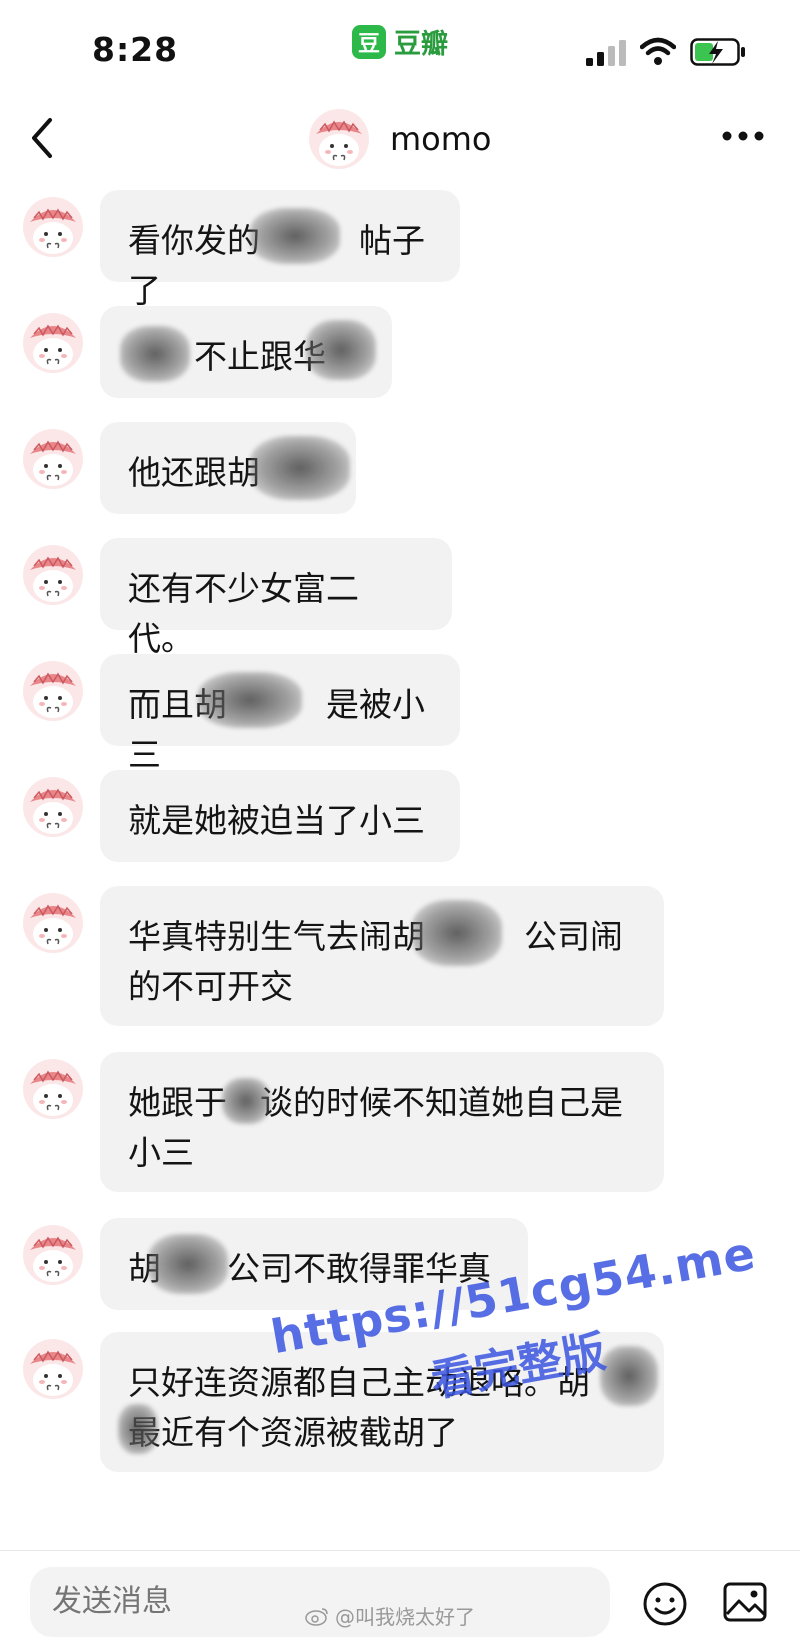 This screenshot has width=800, height=1637. What do you see at coordinates (441, 139) in the screenshot?
I see `contact-name: momo` at bounding box center [441, 139].